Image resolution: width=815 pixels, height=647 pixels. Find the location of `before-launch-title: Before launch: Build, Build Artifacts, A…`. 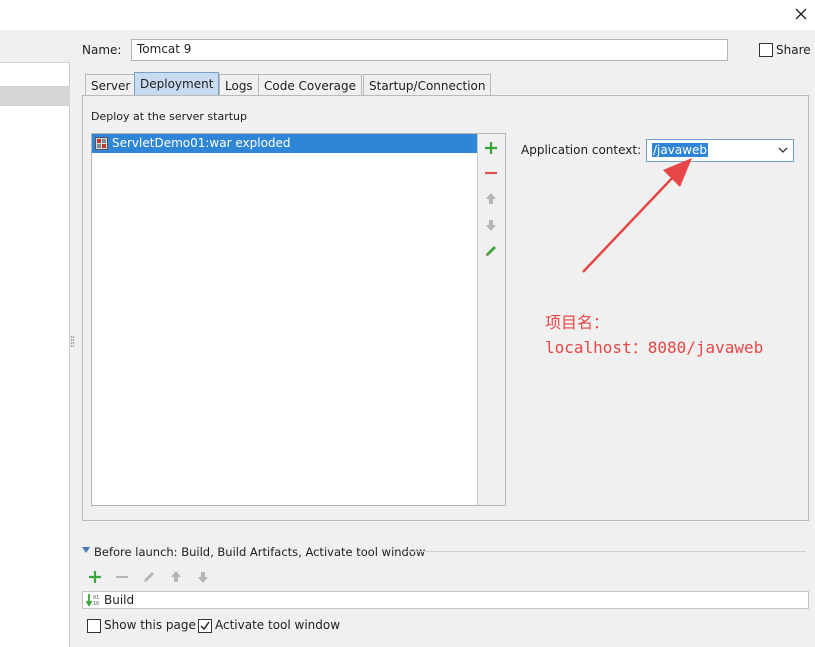

before-launch-title: Before launch: Build, Build Artifacts, A… is located at coordinates (260, 552).